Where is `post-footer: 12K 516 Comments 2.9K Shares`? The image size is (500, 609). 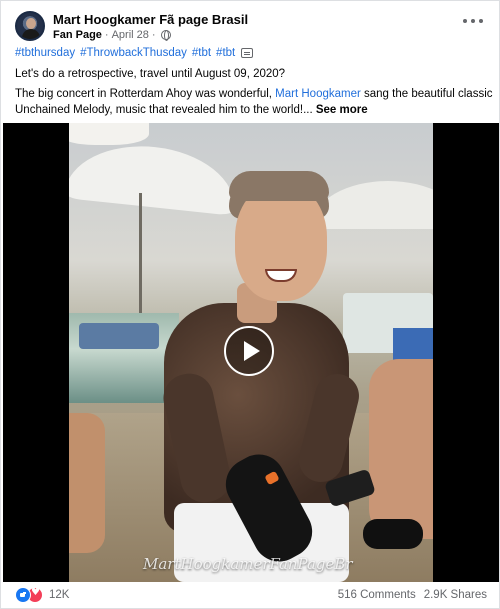
post-footer: 12K 516 Comments 2.9K Shares is located at coordinates (250, 595).